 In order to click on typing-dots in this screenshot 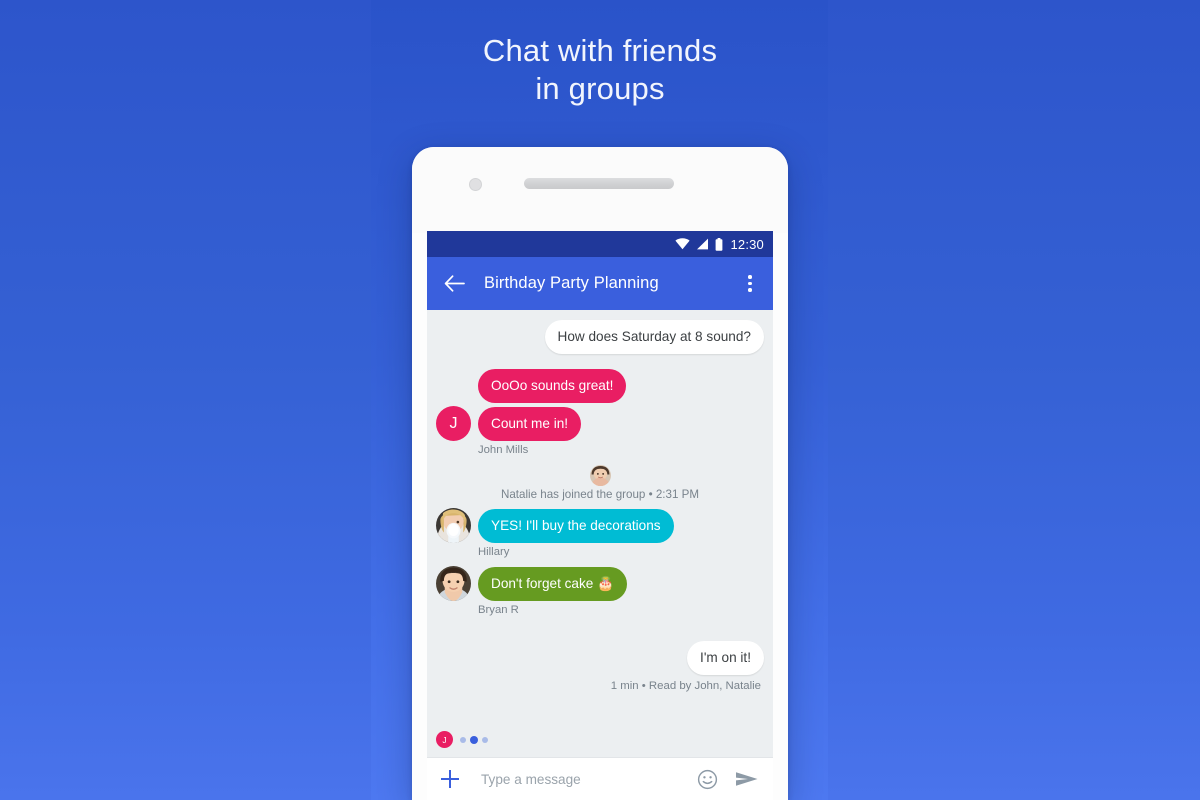, I will do `click(474, 739)`.